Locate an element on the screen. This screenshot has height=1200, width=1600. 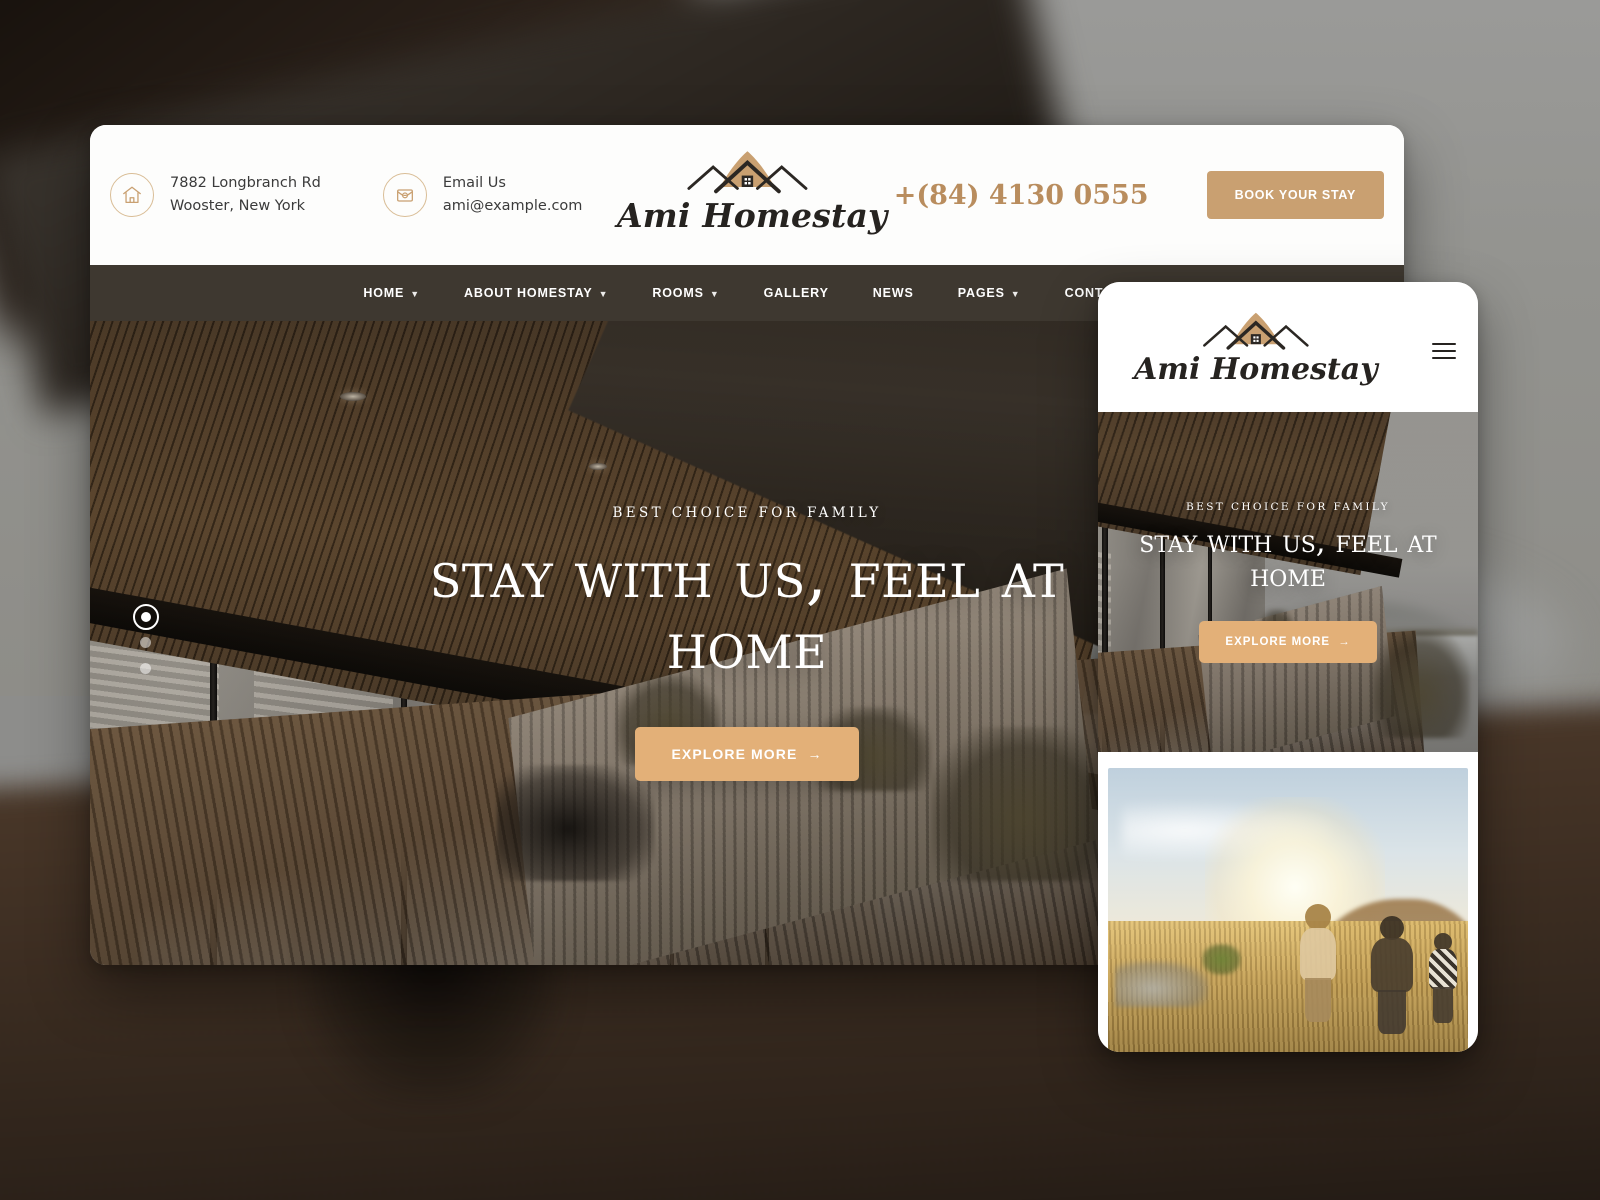
nav-label: NEWS is located at coordinates (893, 293).